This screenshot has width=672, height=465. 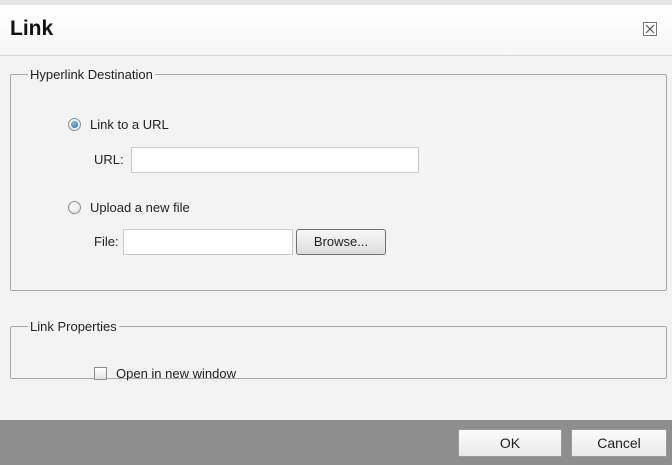 I want to click on upload-file-option: Upload a new file, so click(x=129, y=207).